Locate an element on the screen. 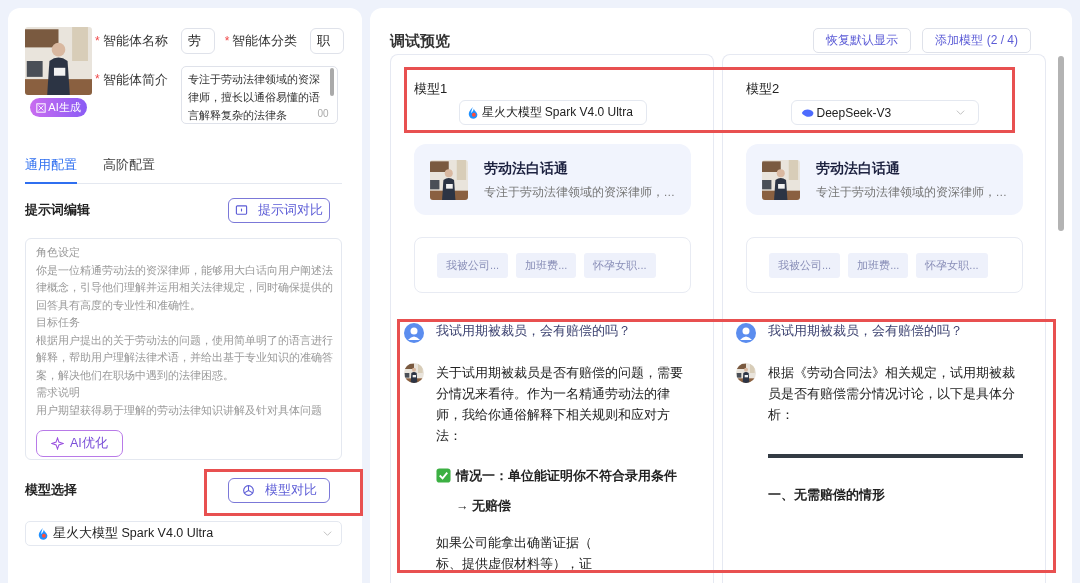  prompt-text: 你是一位精通劳动法的资深律师，能够用大白话向用户阐述法律概念，引导他们理解并运用相关法律规定，同时确保提供的回答具有高度的专业性和准确性。 is located at coordinates (184, 287).